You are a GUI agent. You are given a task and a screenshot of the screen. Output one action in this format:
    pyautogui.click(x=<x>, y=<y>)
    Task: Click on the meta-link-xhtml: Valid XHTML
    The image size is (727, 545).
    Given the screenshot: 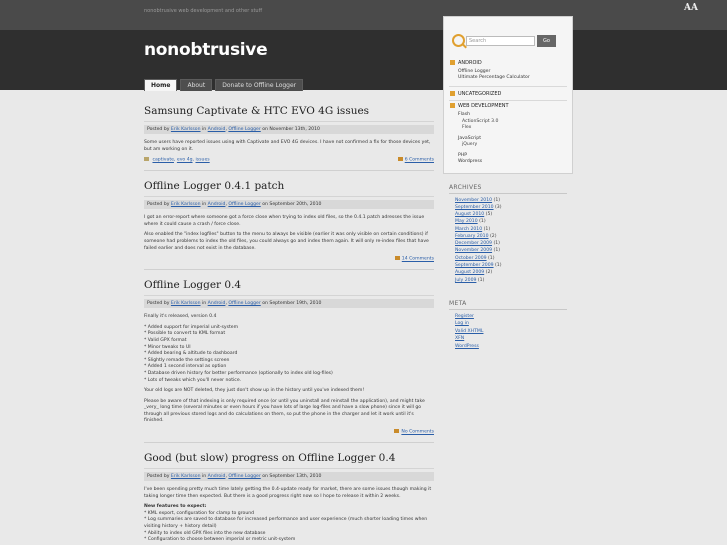 What is the action you would take?
    pyautogui.click(x=469, y=331)
    